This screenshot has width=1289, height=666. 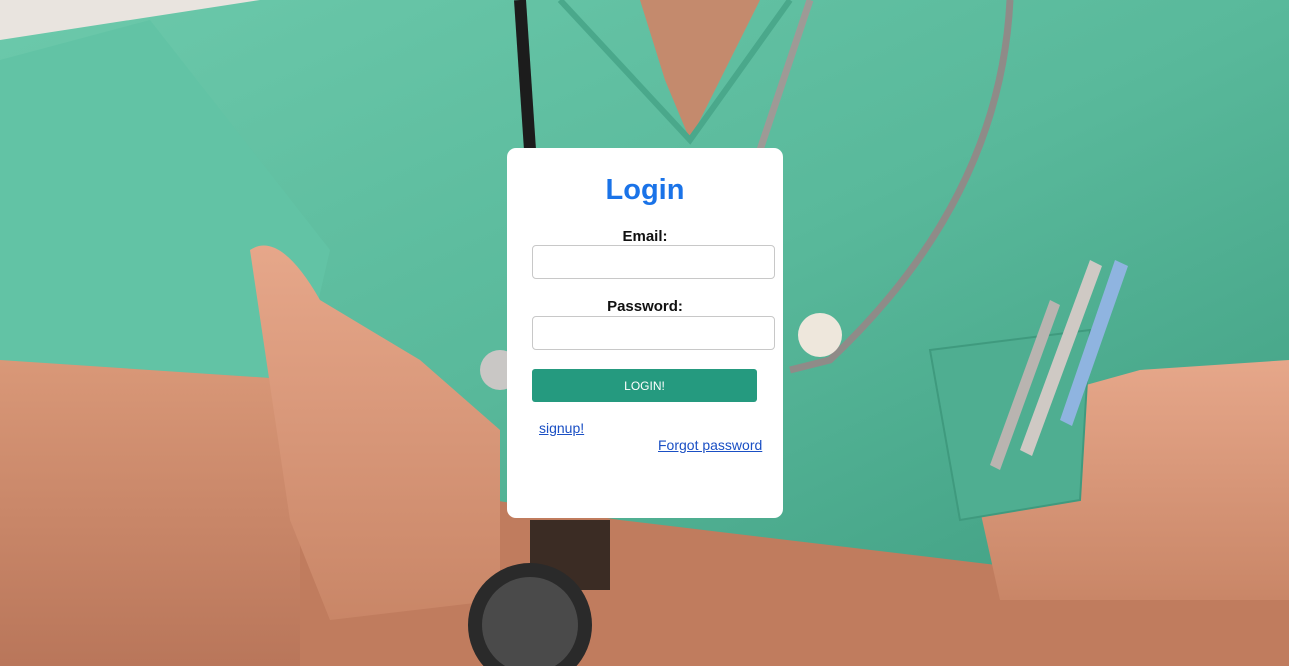 I want to click on signup-link: signup!, so click(x=561, y=428).